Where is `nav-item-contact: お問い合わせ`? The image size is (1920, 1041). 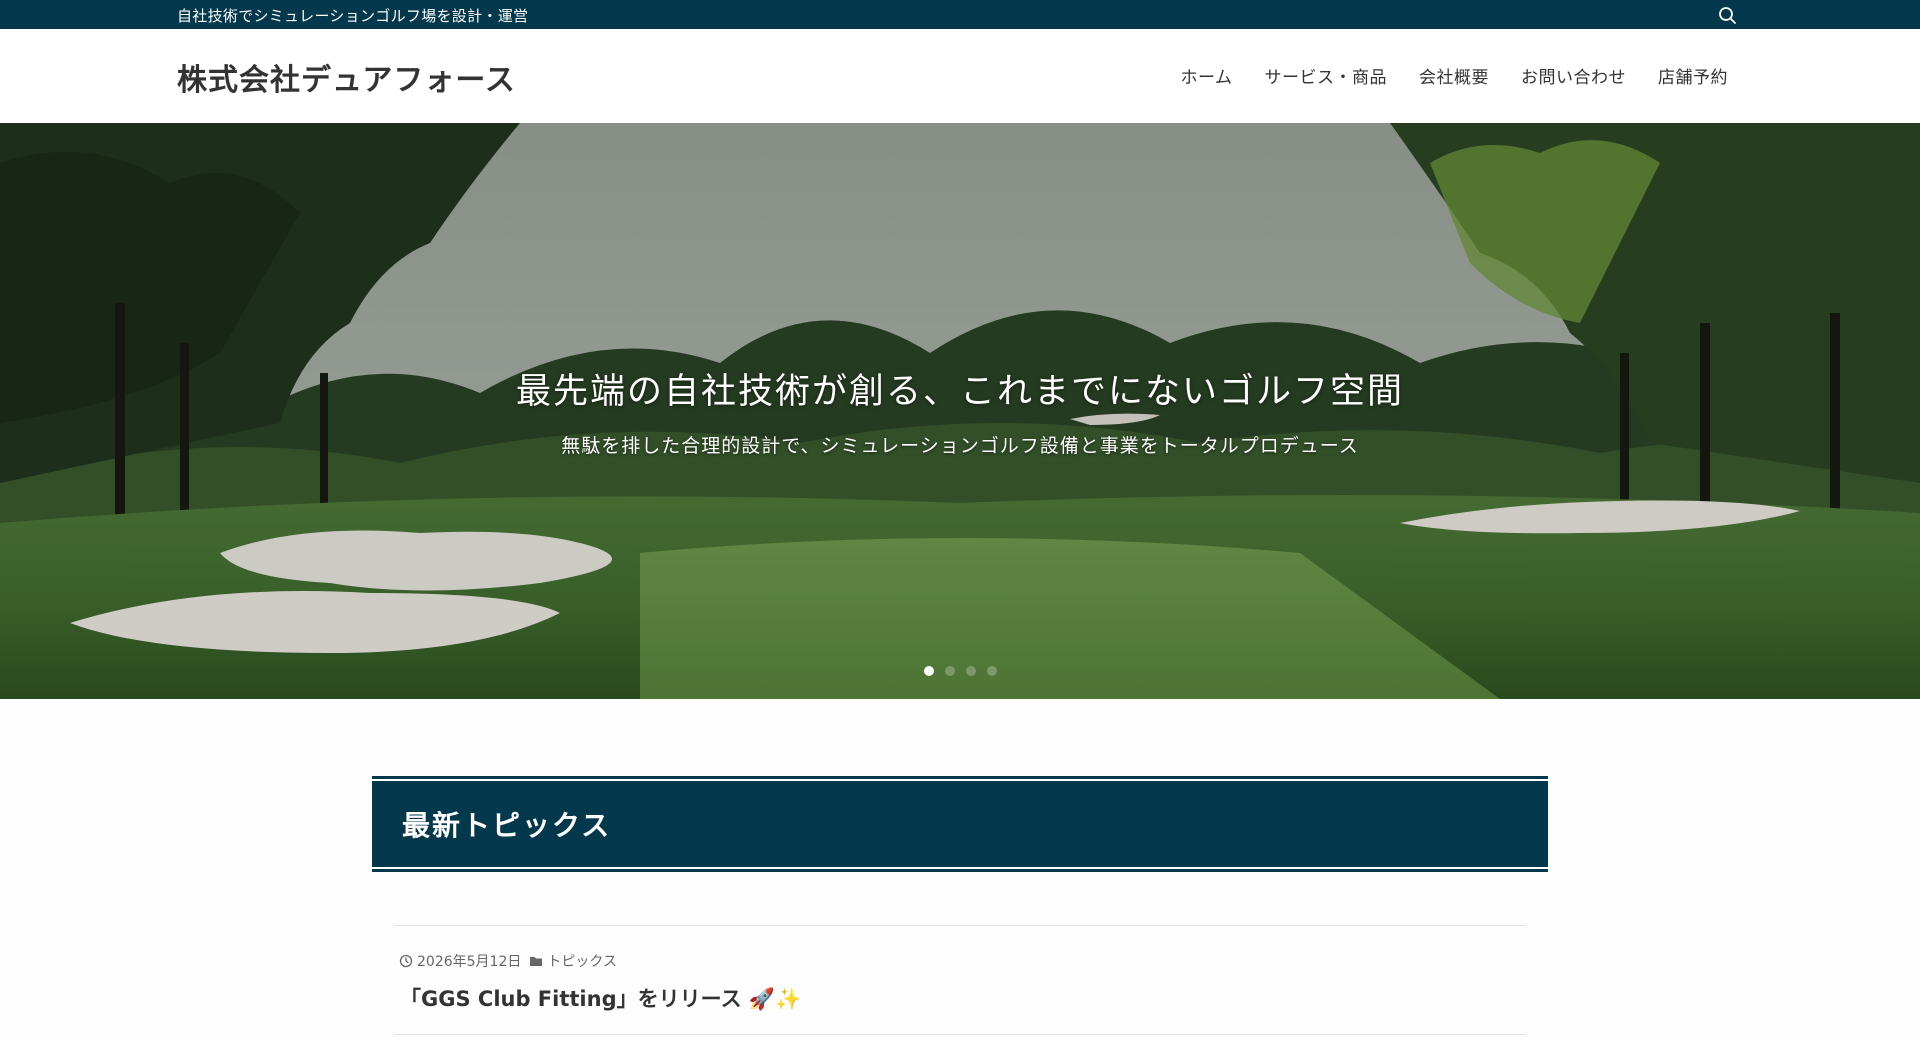
nav-item-contact: お問い合わせ is located at coordinates (1573, 75).